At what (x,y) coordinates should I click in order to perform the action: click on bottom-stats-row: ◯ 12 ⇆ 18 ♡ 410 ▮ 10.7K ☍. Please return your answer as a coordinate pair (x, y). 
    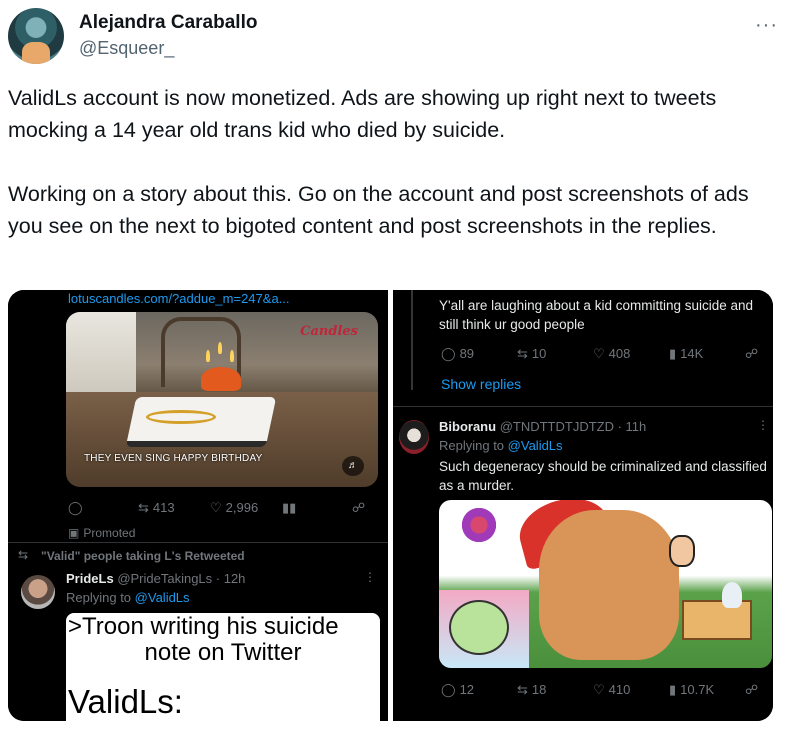
    Looking at the image, I should click on (601, 690).